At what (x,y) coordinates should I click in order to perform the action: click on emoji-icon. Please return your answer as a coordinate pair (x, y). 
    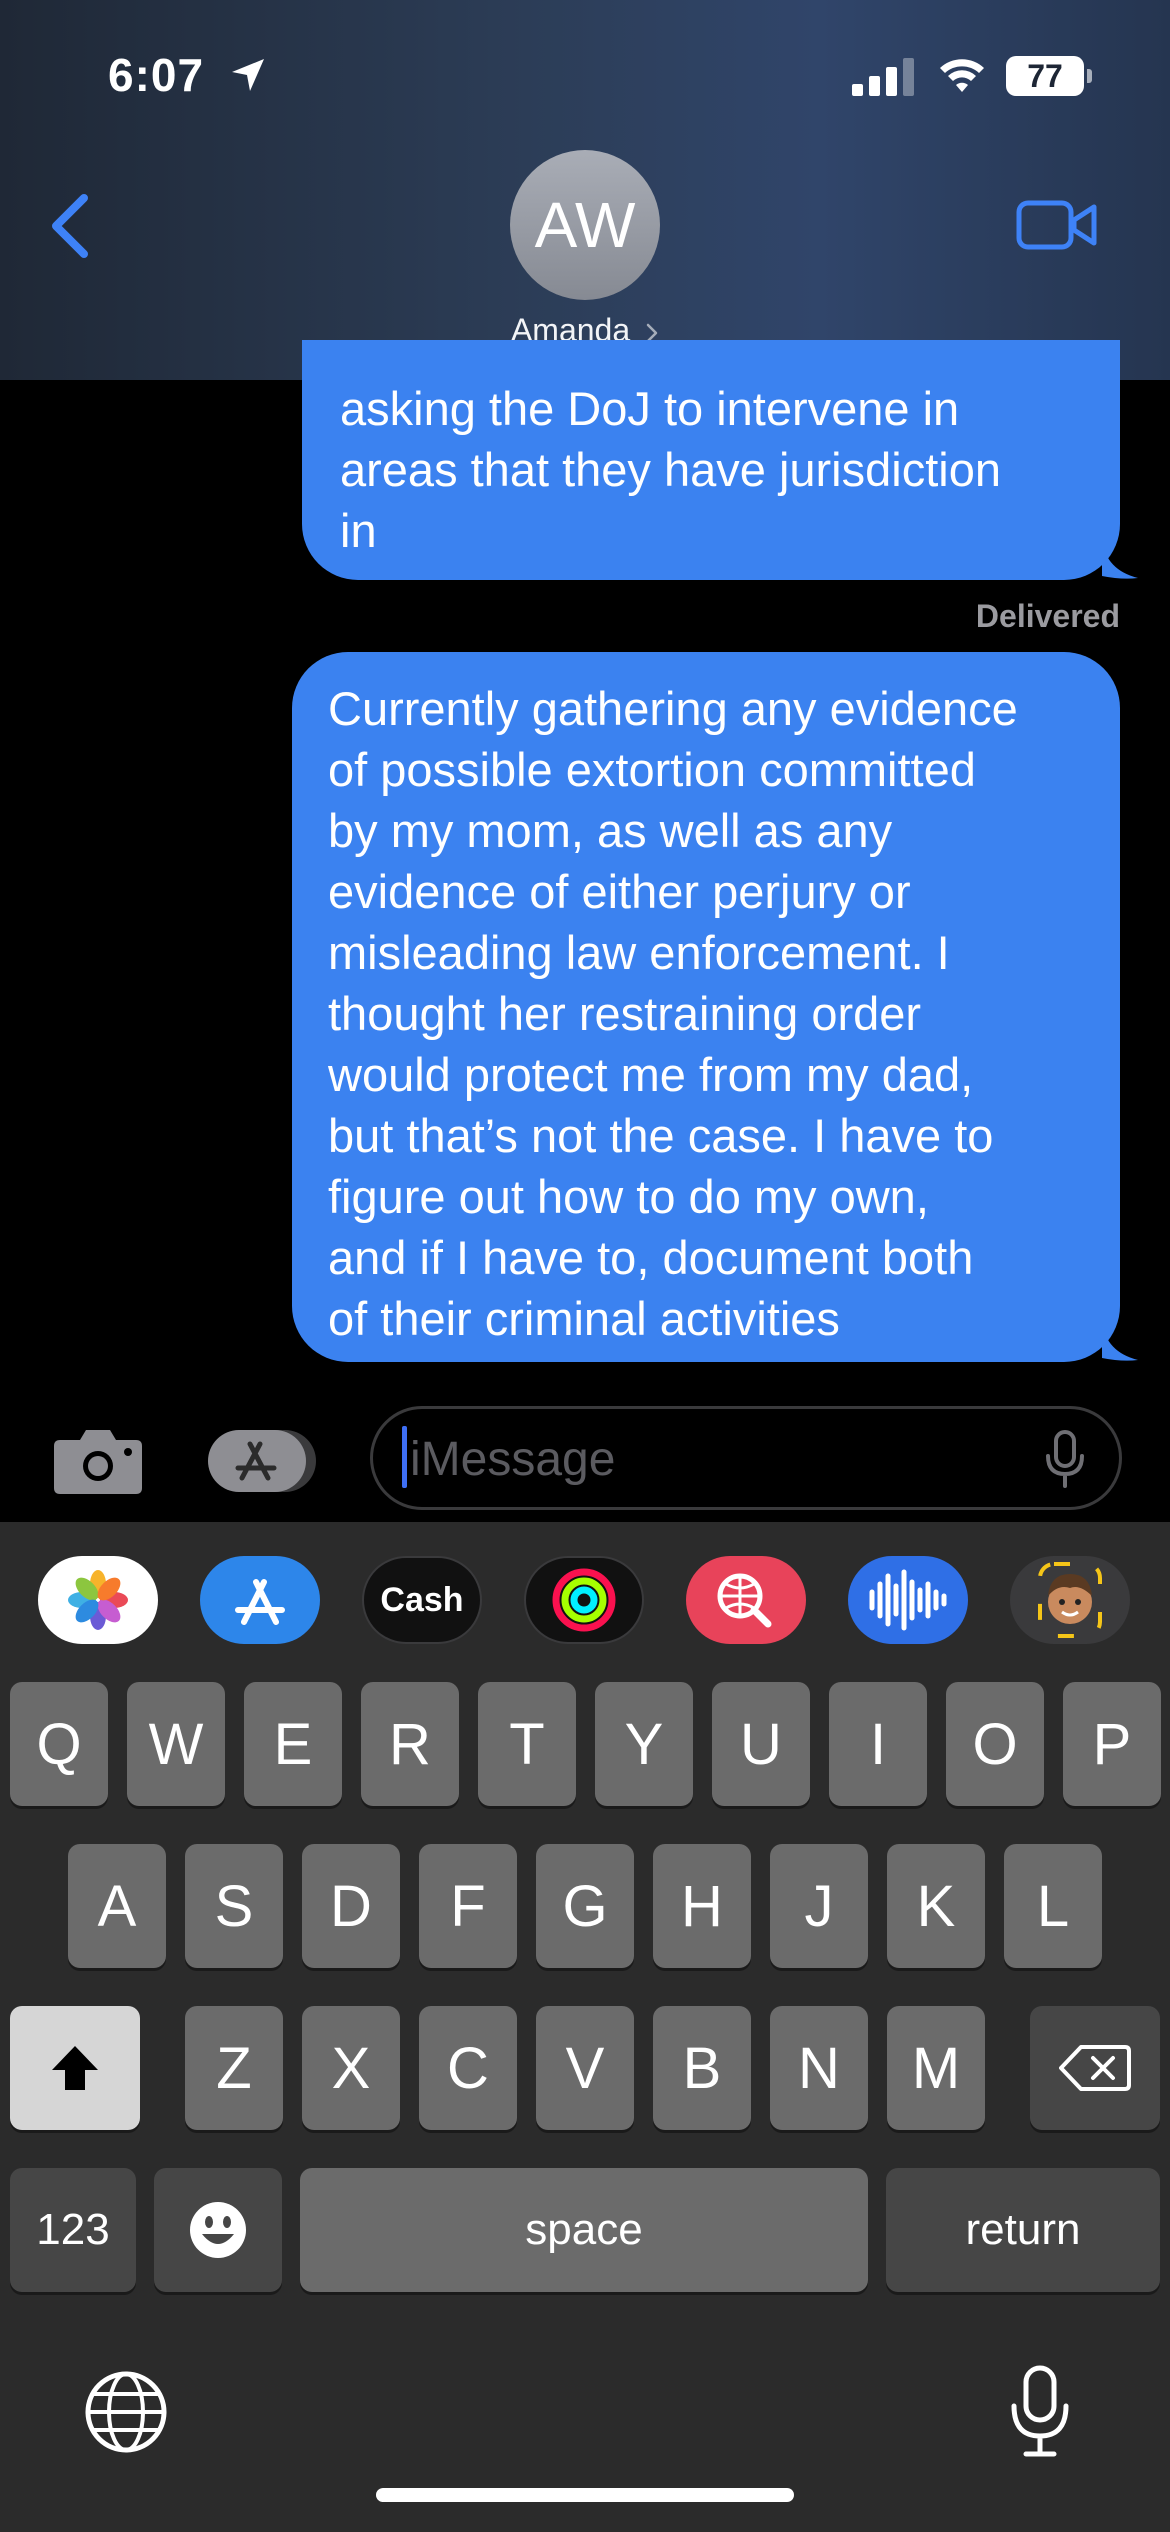
    Looking at the image, I should click on (218, 2230).